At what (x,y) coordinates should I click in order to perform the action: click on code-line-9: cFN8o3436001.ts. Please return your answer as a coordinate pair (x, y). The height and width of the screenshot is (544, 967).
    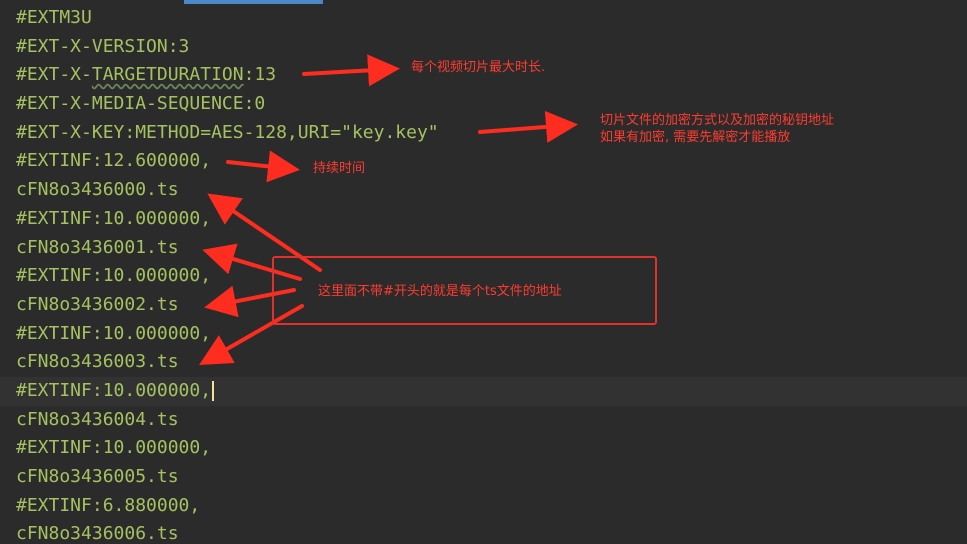
    Looking at the image, I should click on (483, 248).